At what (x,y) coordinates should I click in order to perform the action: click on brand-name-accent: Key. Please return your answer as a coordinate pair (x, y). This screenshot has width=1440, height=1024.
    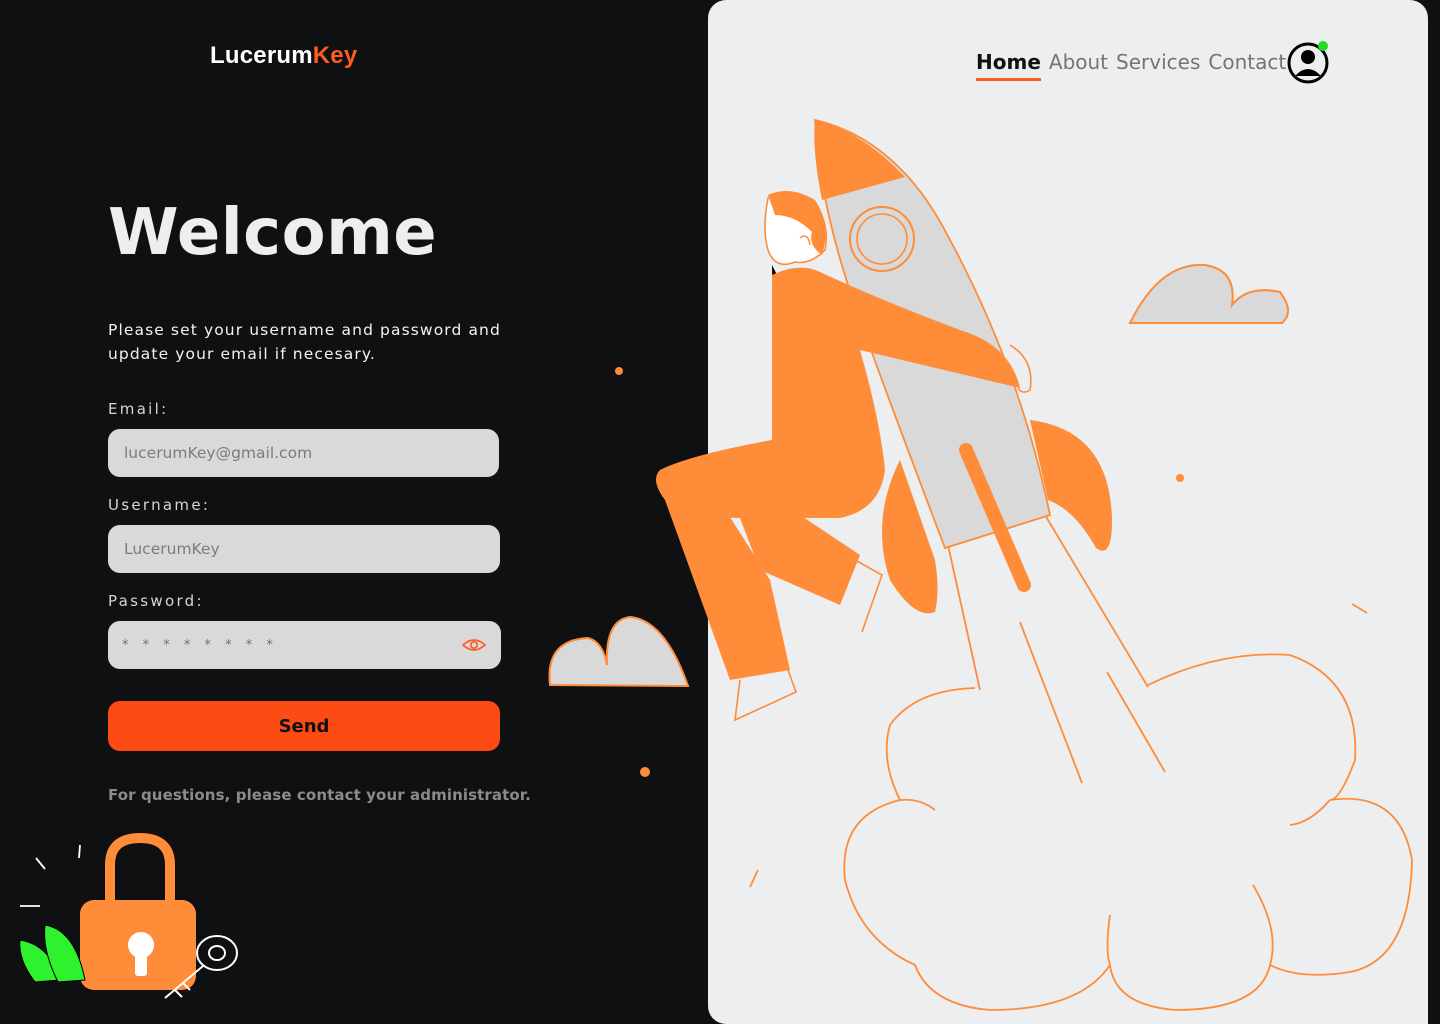
    Looking at the image, I should click on (335, 55).